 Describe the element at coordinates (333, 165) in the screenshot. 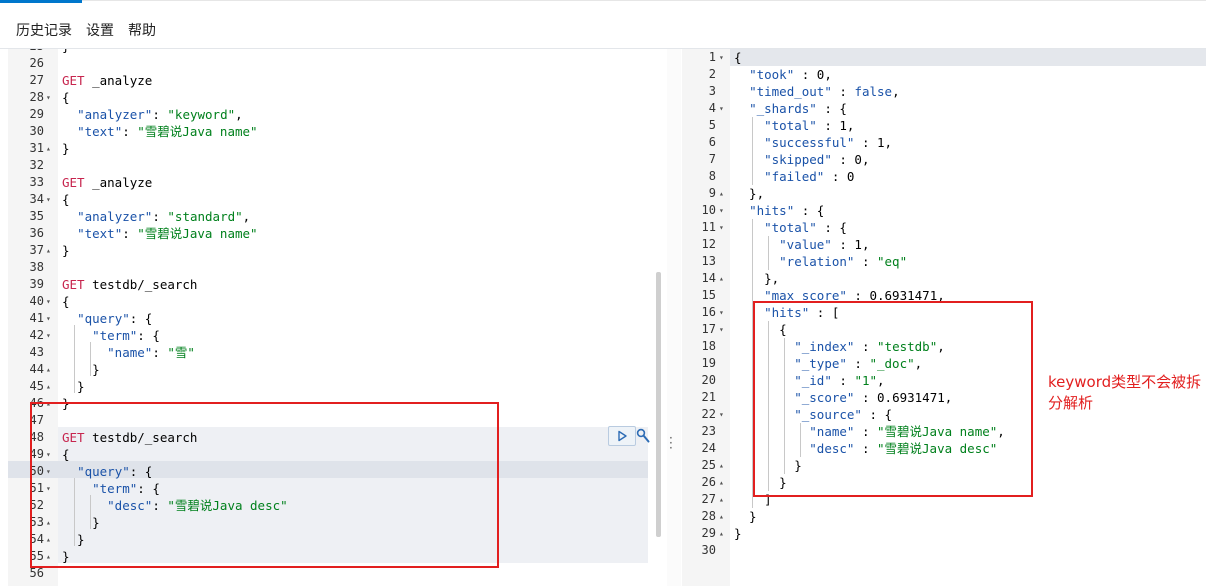

I see `request-line: 32` at that location.